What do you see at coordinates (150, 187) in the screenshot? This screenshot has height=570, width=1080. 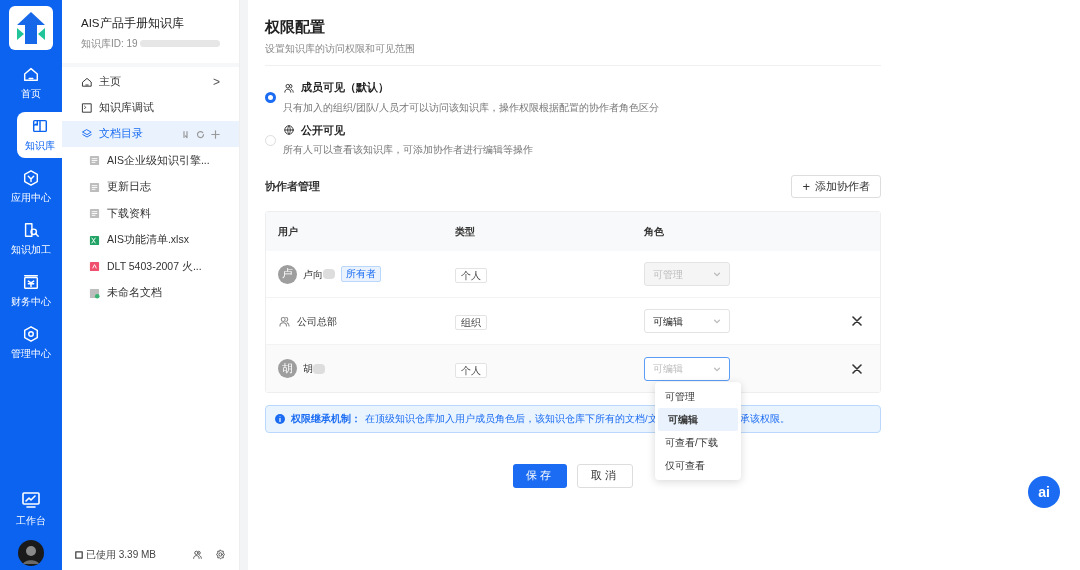 I see `document-item: 更新日志` at bounding box center [150, 187].